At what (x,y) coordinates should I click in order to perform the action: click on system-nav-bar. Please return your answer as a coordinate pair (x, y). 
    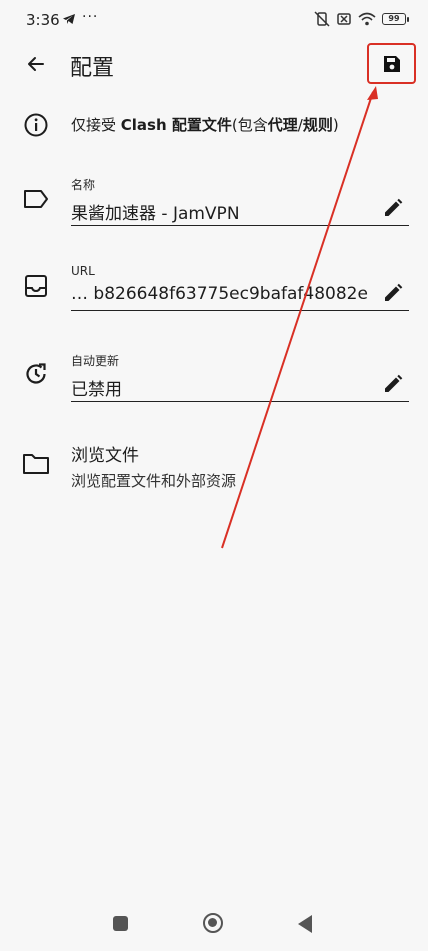
    Looking at the image, I should click on (214, 925).